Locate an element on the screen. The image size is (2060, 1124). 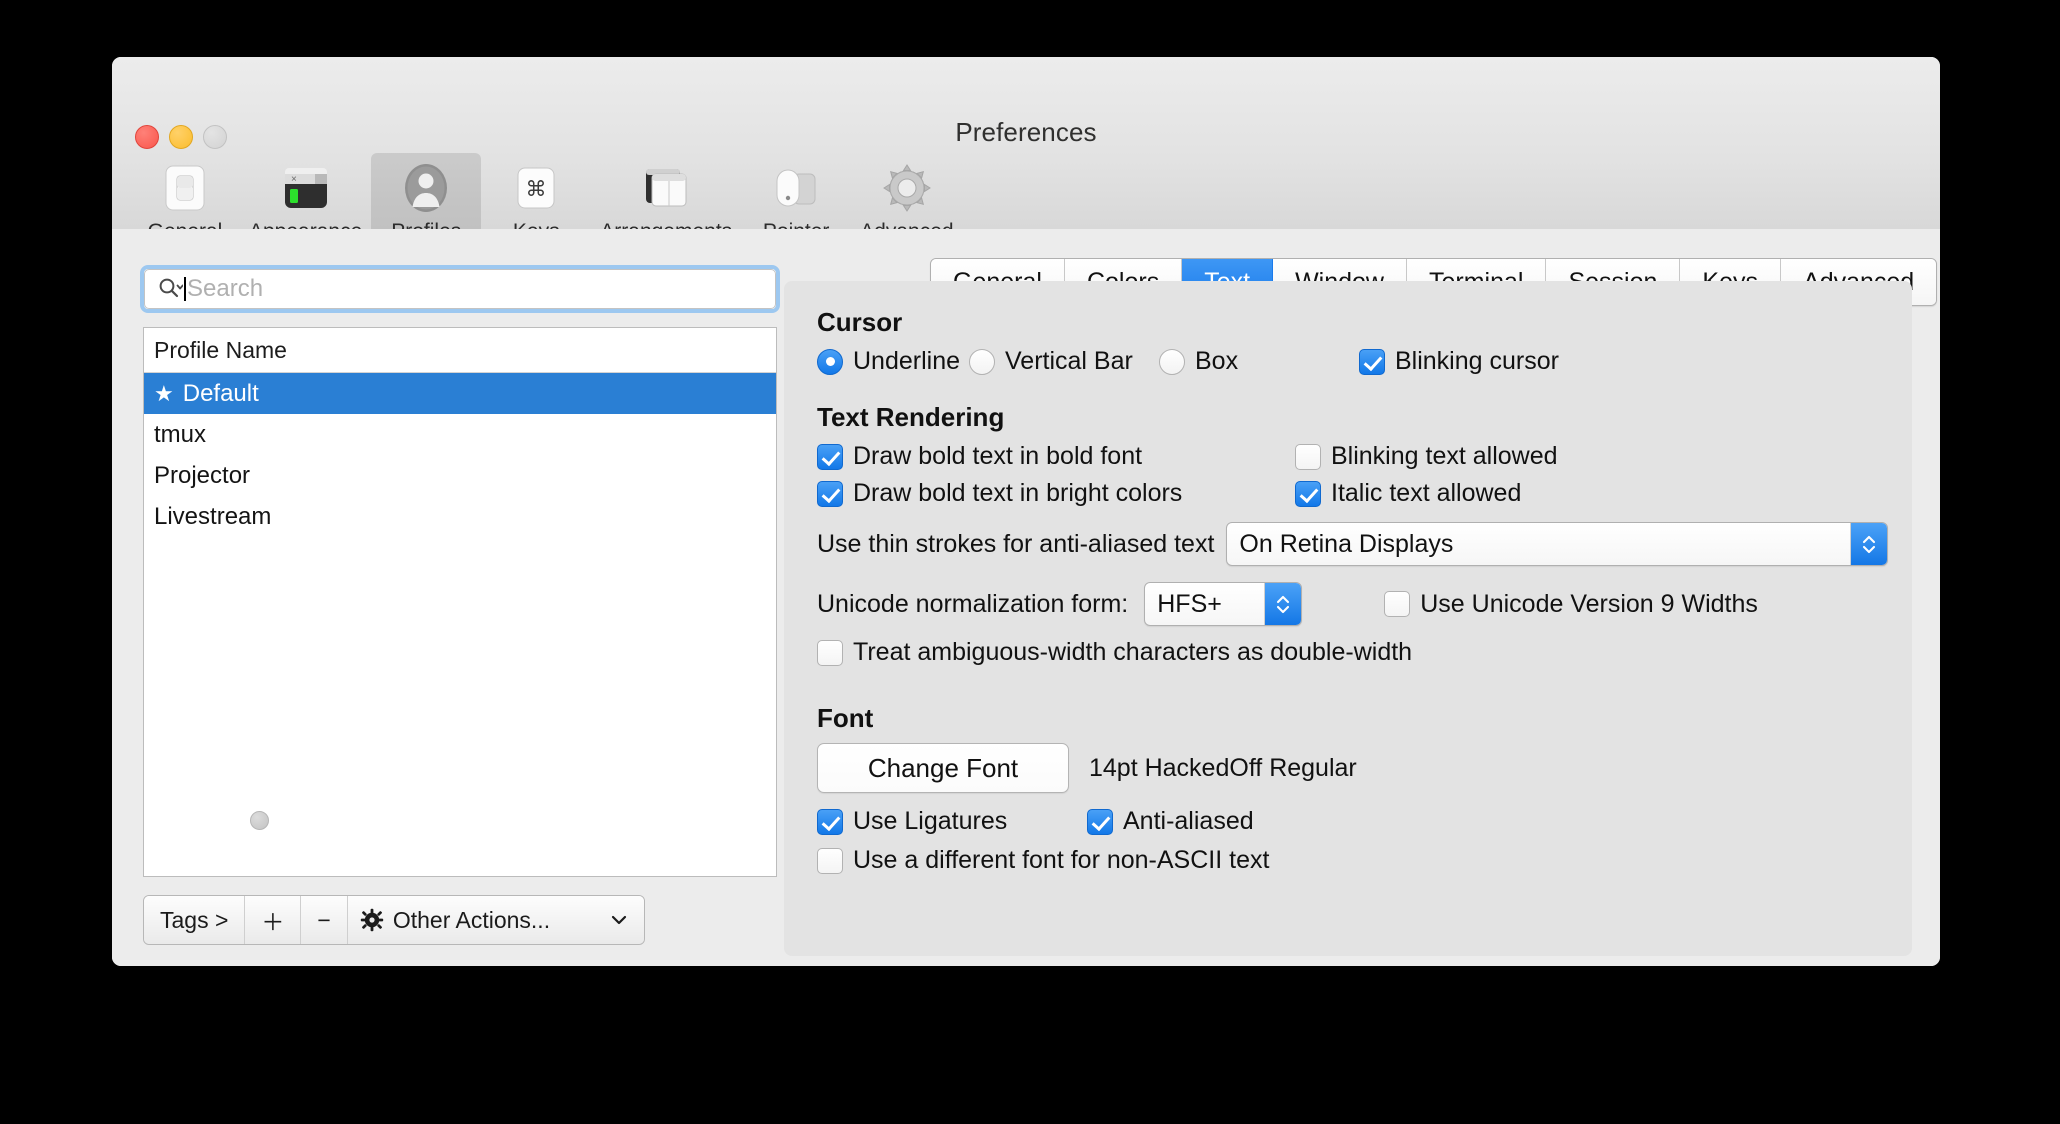
radio-underline: Underline is located at coordinates (893, 361).